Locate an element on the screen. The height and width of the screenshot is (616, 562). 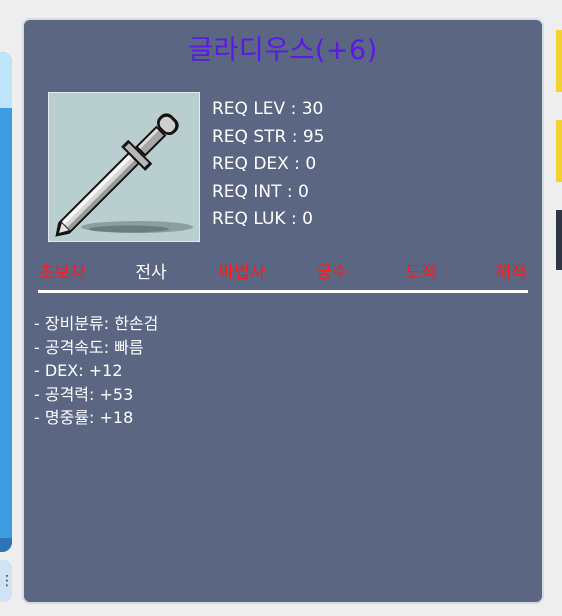
item-image-frame is located at coordinates (124, 167).